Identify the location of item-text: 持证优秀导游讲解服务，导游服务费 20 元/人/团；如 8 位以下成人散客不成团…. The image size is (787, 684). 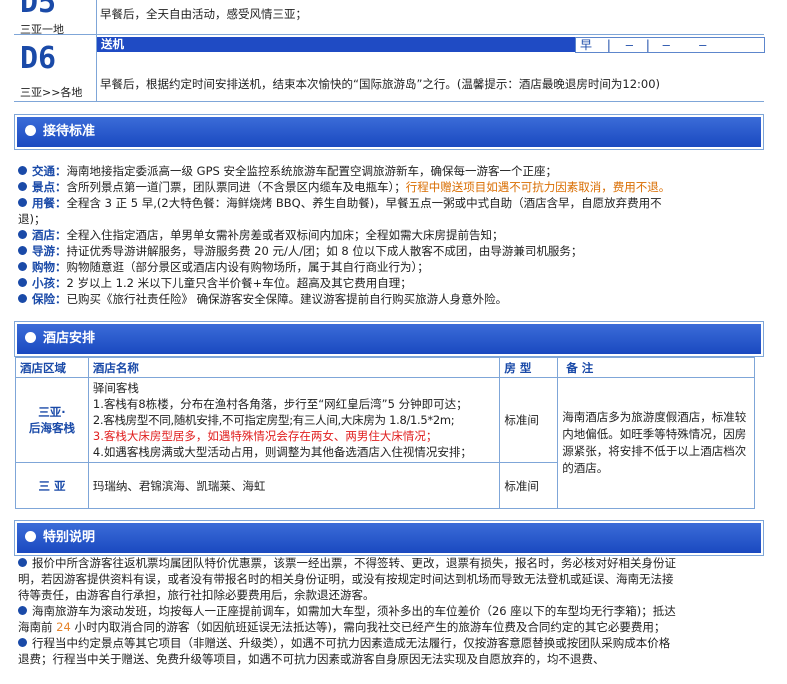
(324, 251).